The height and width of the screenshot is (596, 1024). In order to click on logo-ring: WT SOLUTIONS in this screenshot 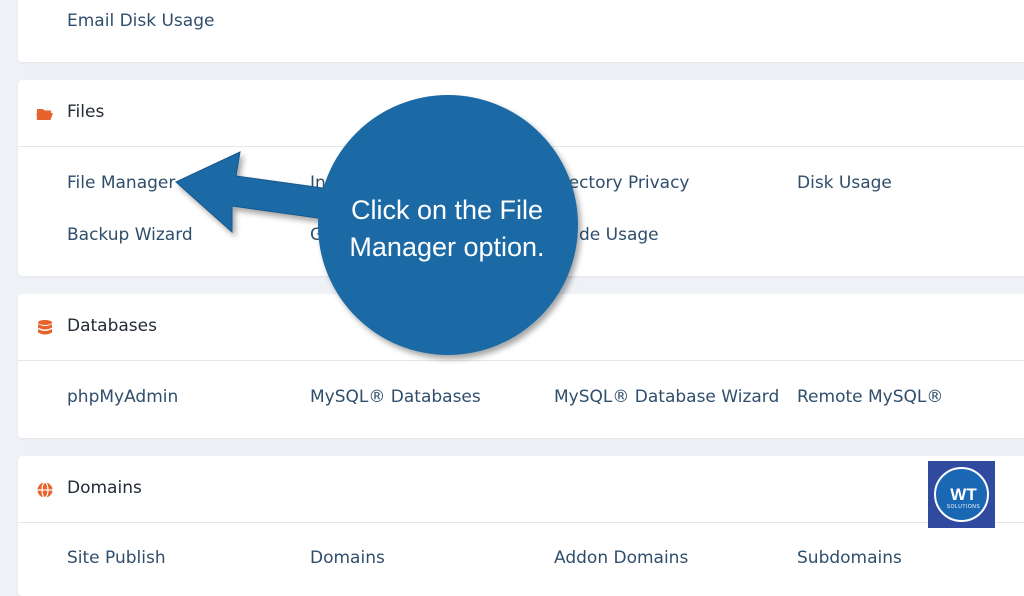, I will do `click(961, 494)`.